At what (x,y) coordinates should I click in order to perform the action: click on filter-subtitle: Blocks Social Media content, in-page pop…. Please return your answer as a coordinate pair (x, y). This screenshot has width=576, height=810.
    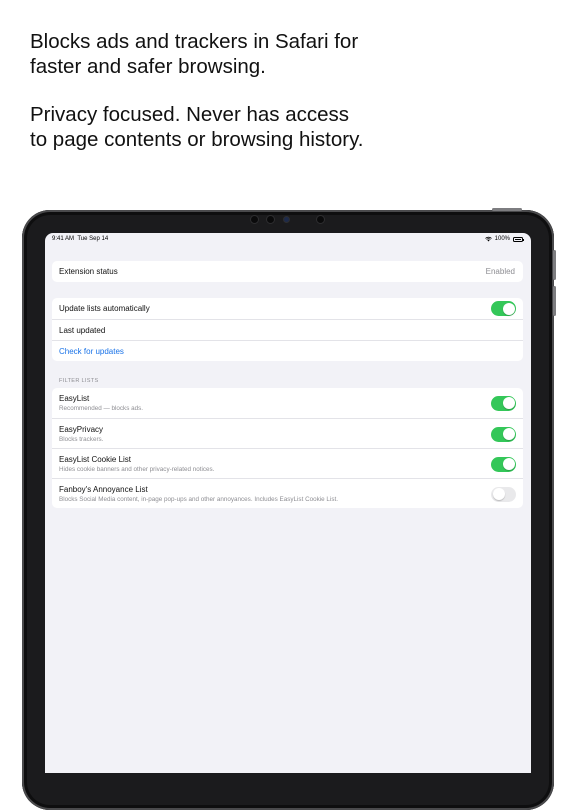
    Looking at the image, I should click on (198, 499).